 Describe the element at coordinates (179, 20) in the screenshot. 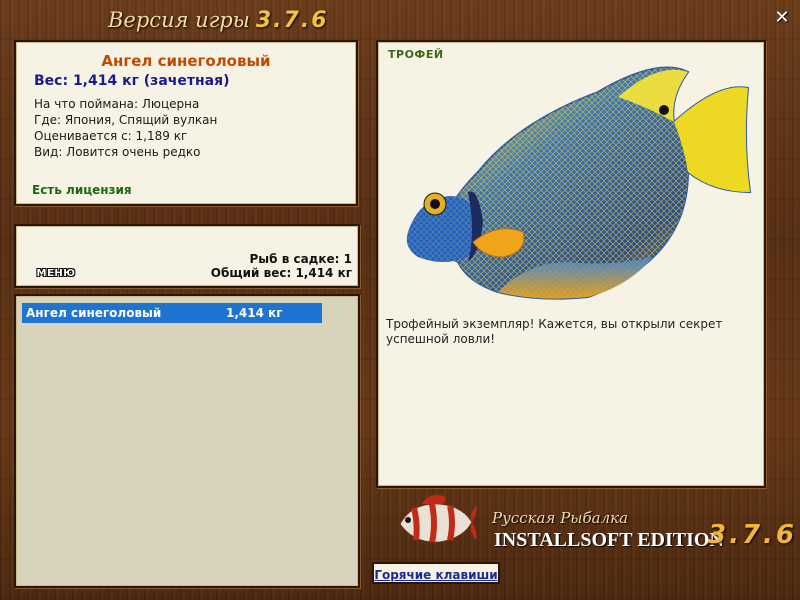

I see `title-prefix: Версия игры` at that location.